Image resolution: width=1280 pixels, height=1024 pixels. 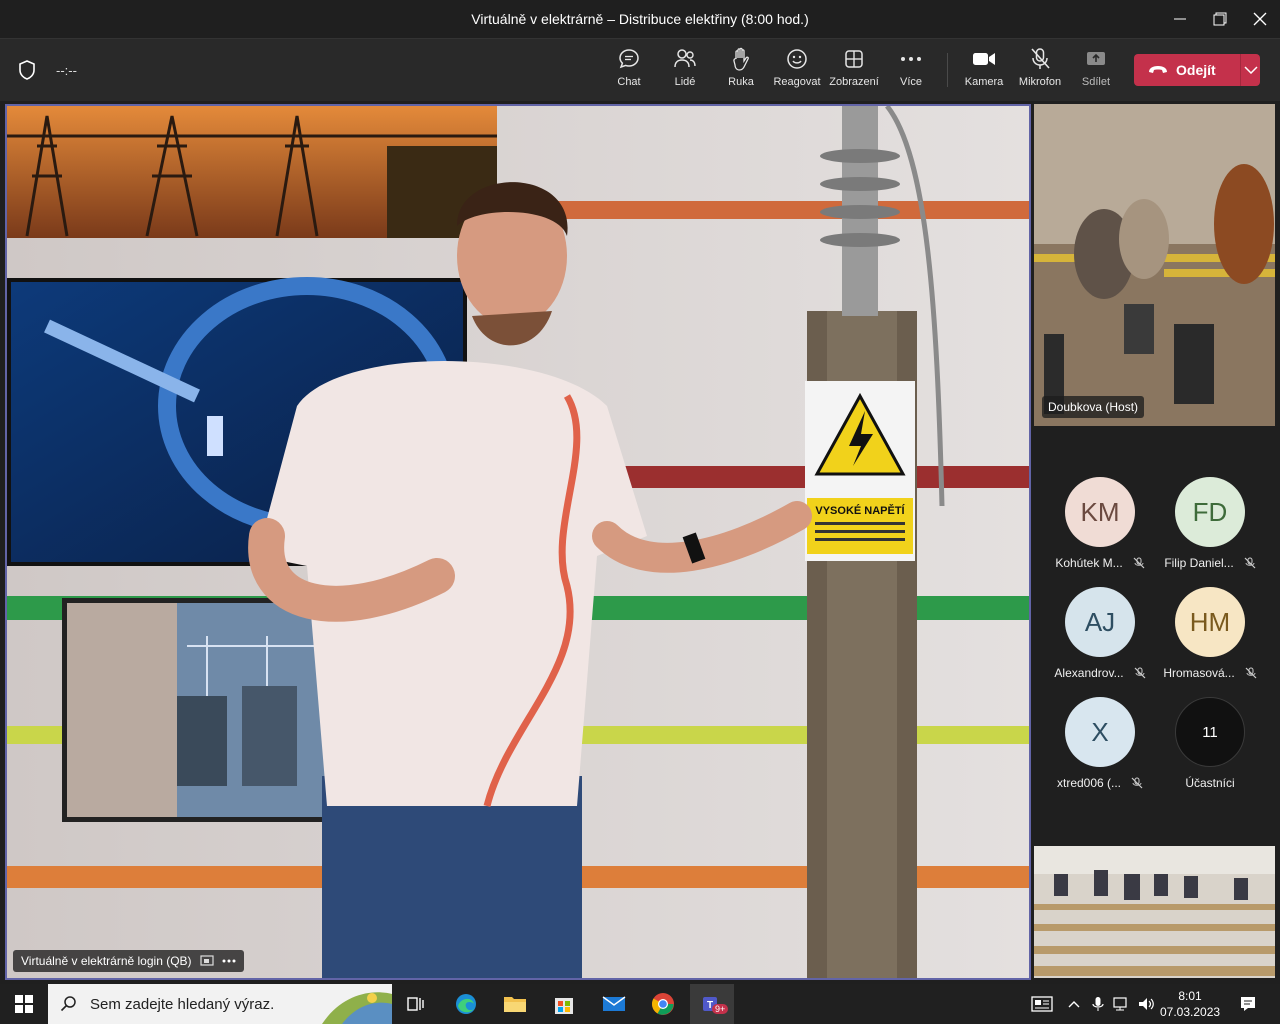 I want to click on tray-volume-button, so click(x=1146, y=1004).